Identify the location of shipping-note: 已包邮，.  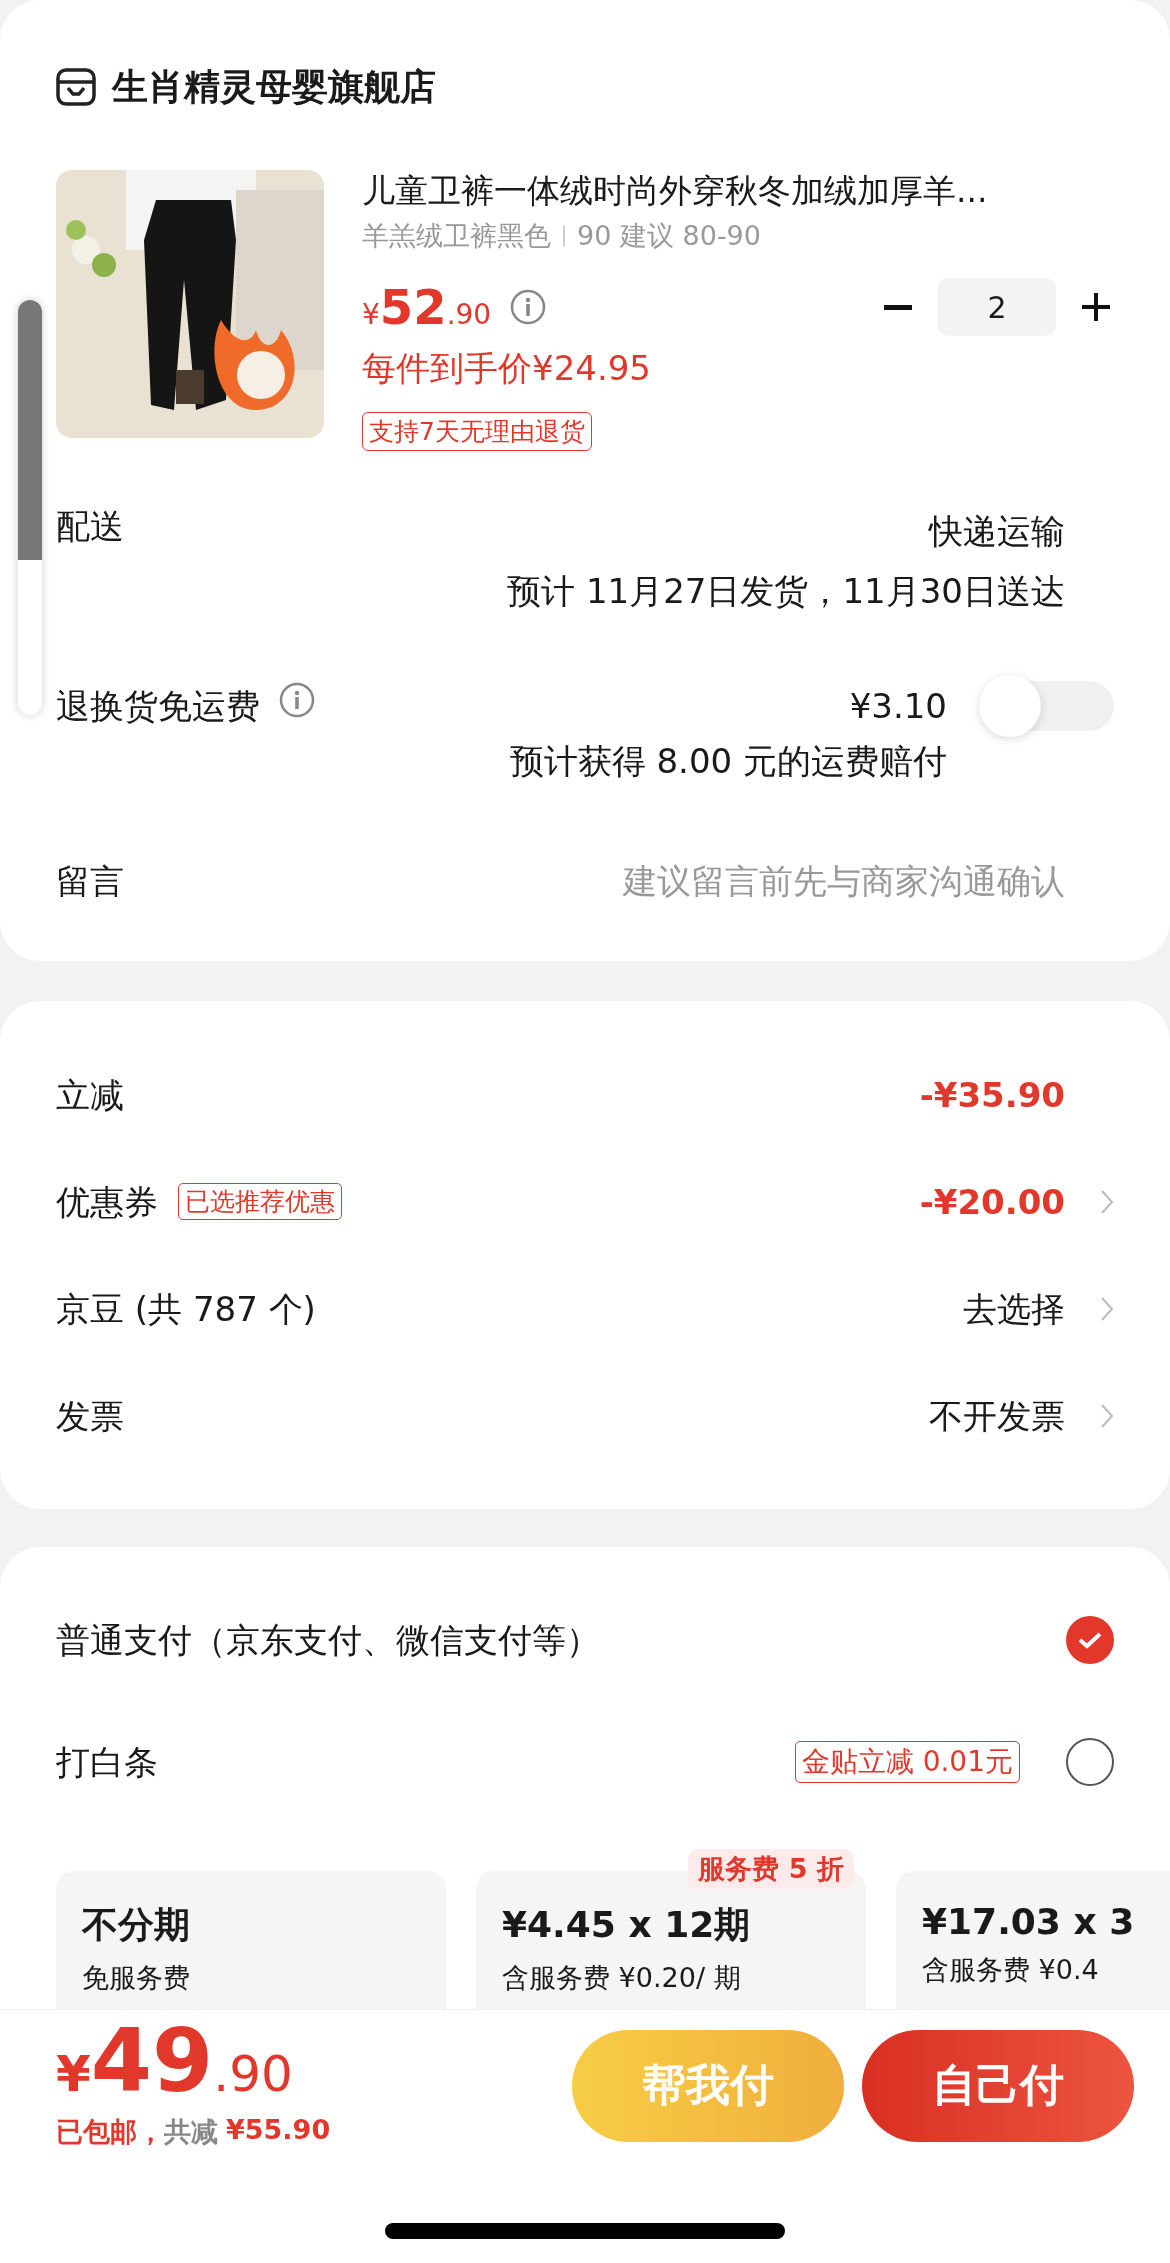
(110, 2132).